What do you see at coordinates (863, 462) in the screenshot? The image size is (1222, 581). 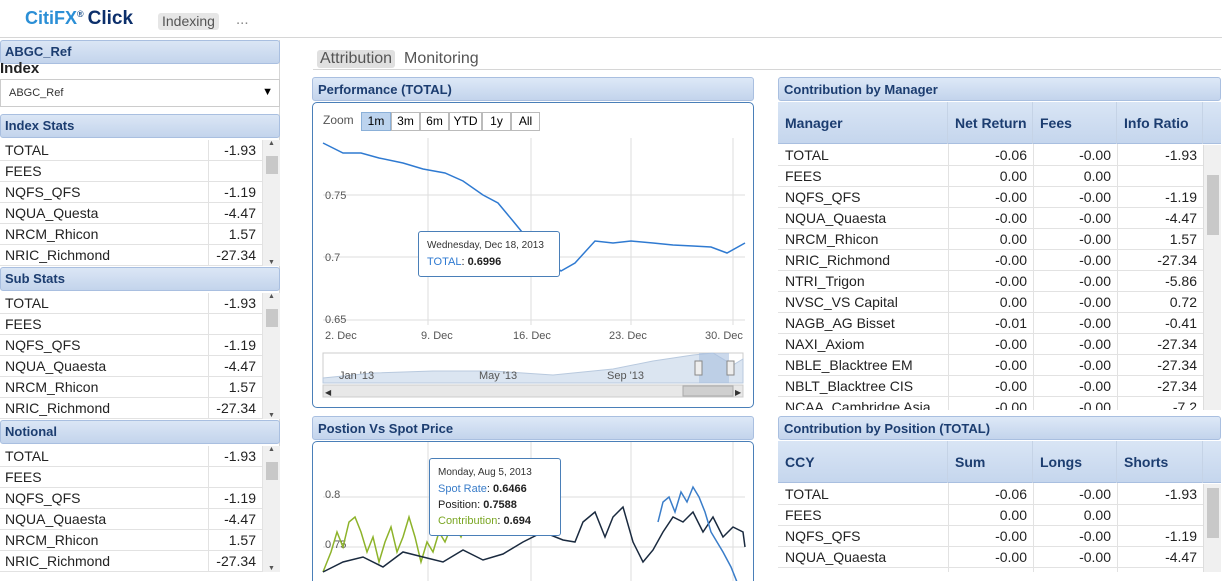 I see `column-header: CCY` at bounding box center [863, 462].